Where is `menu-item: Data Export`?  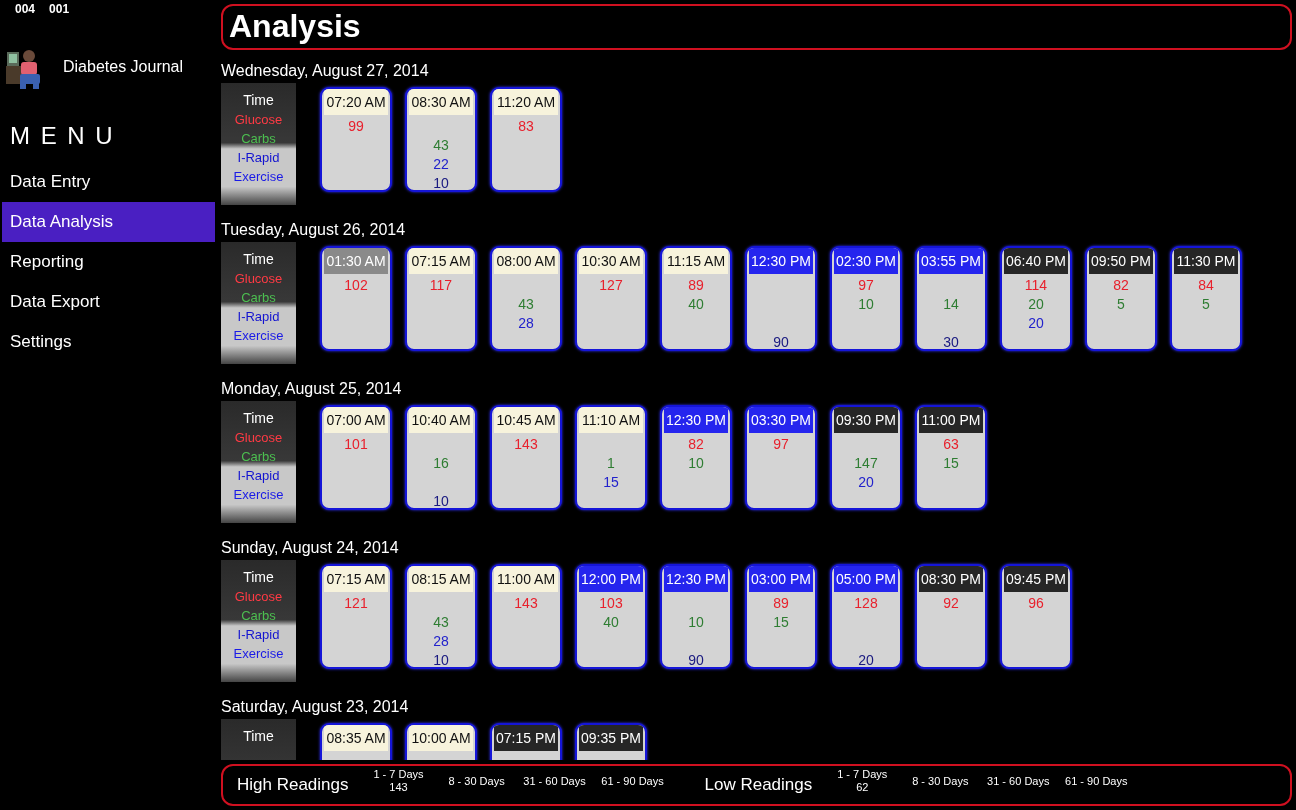 menu-item: Data Export is located at coordinates (108, 302).